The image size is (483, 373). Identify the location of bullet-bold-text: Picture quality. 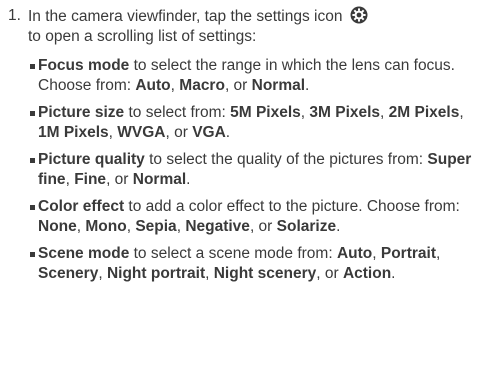
(91, 159).